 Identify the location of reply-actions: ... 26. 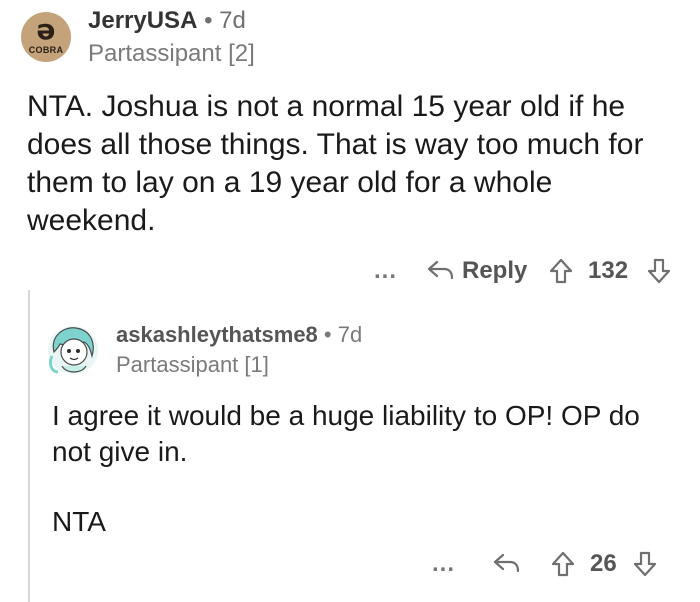
(555, 564).